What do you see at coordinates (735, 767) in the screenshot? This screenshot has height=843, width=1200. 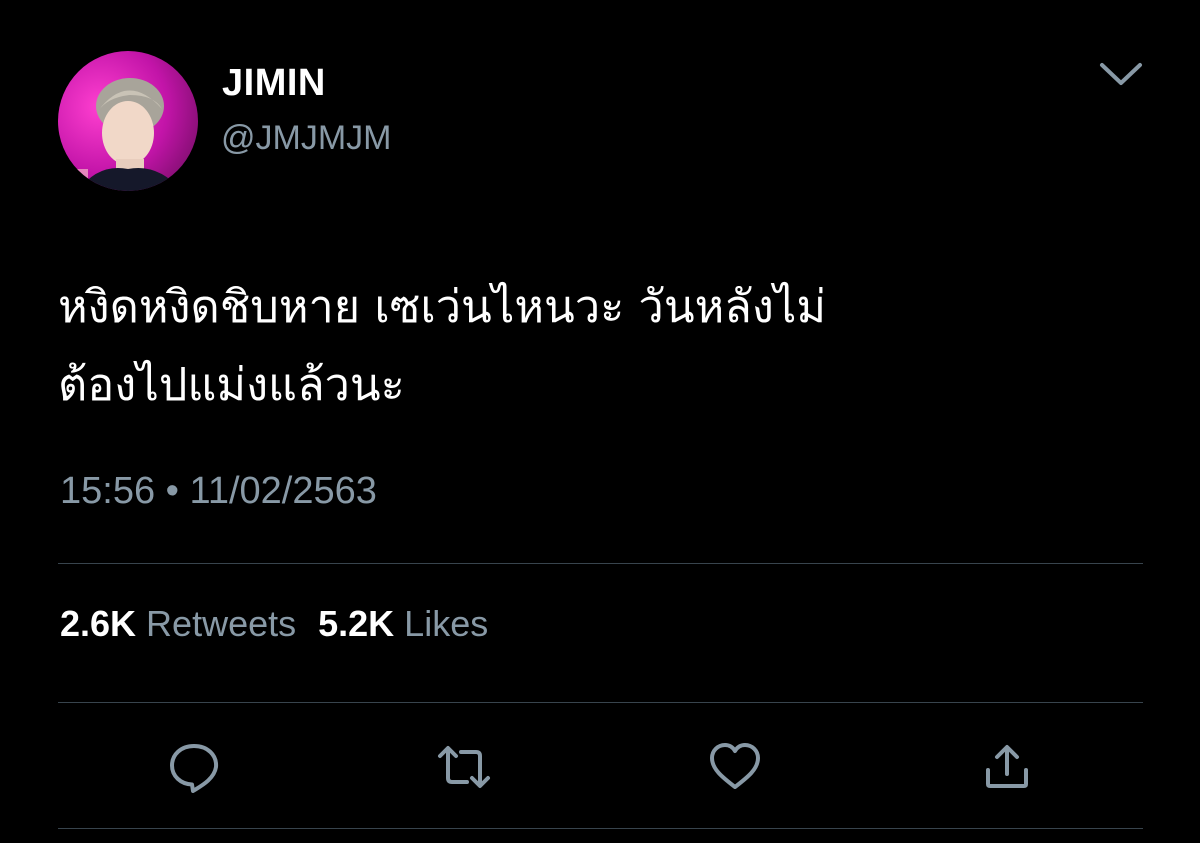 I see `heart-icon` at bounding box center [735, 767].